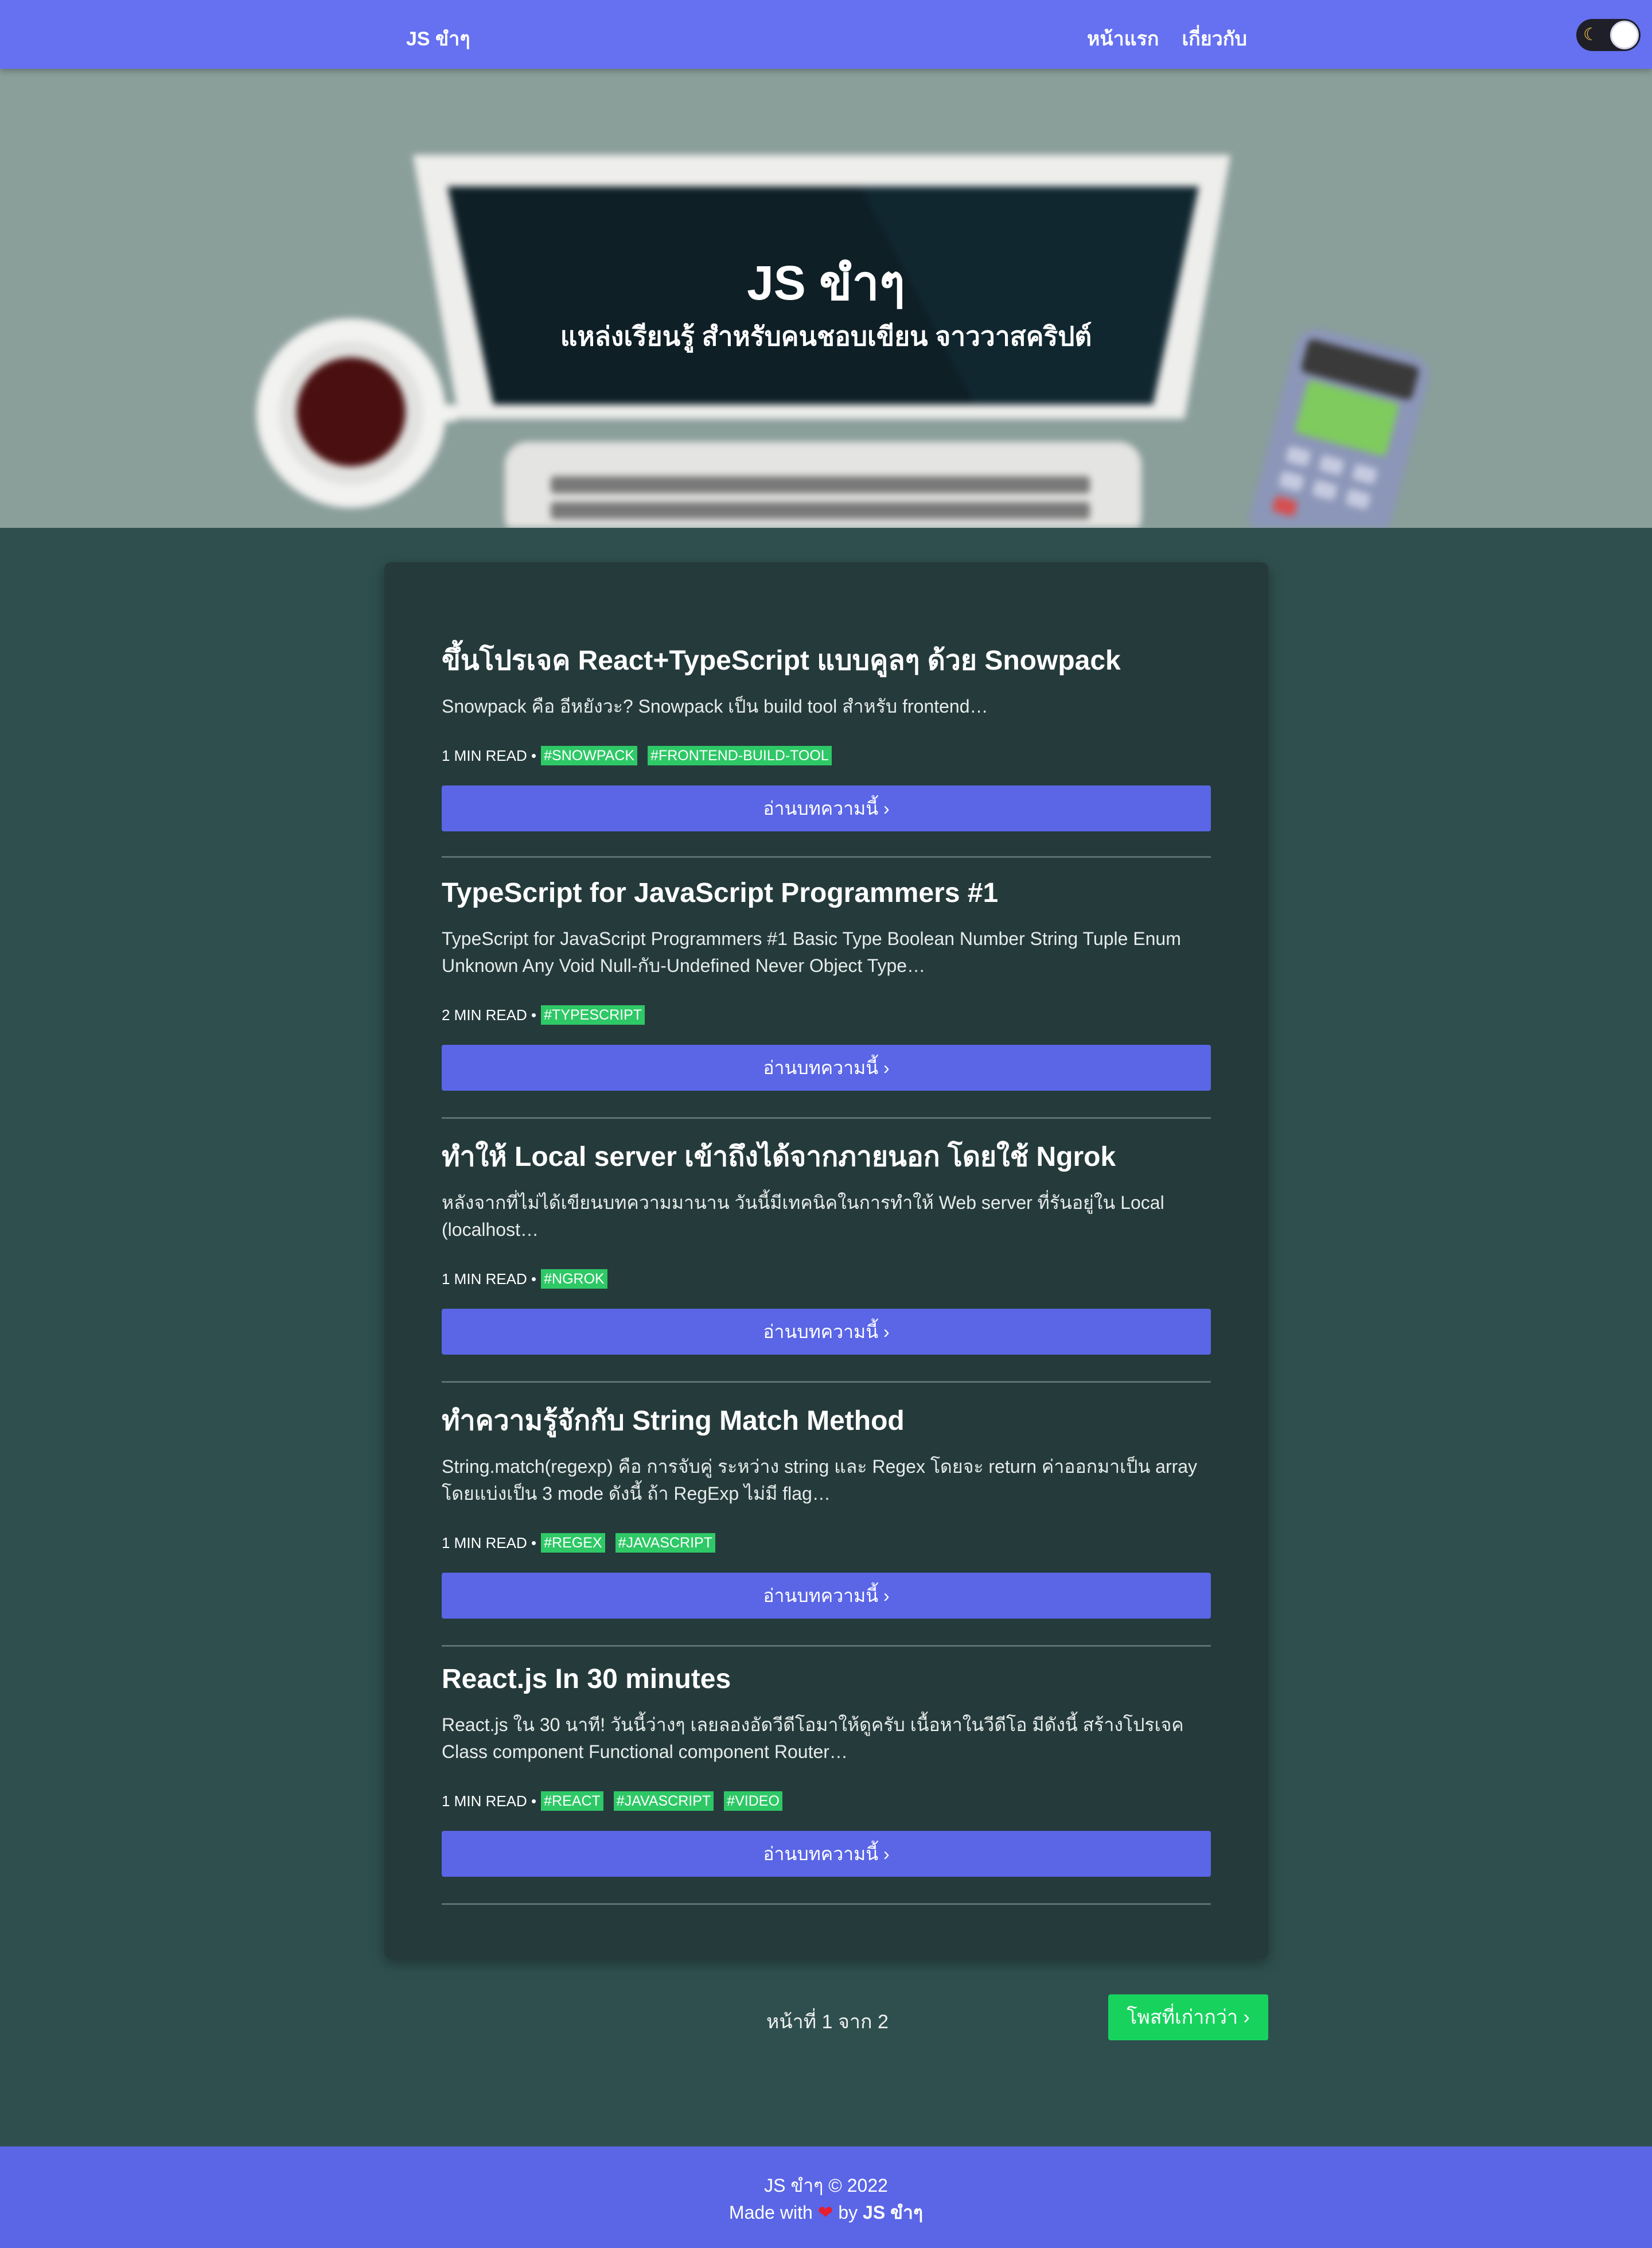 The height and width of the screenshot is (2248, 1652). I want to click on tag-badge: #REGEX, so click(573, 1543).